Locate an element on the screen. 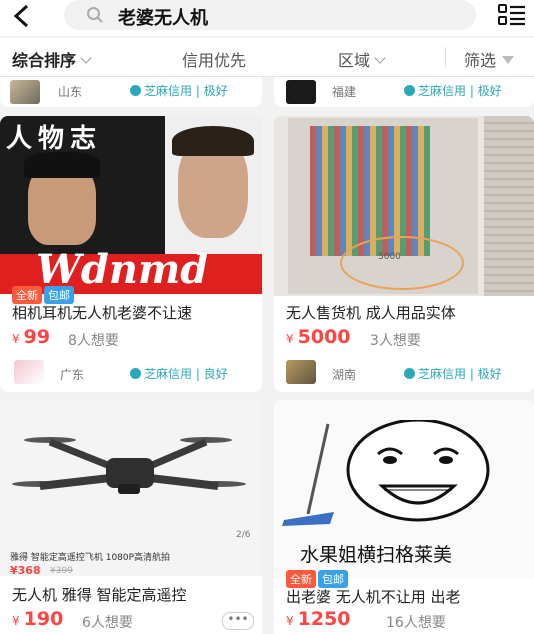 Image resolution: width=534 pixels, height=634 pixels. product-image: 2/6 雅得 智能定高遥控飞机 1080P高清航拍 ¥368 ¥399 is located at coordinates (131, 488).